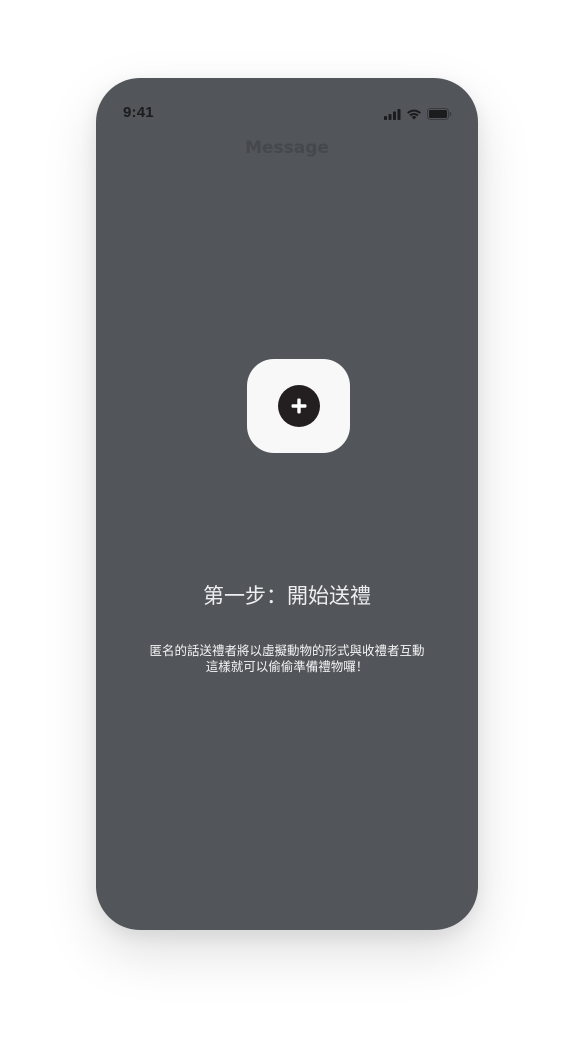 This screenshot has width=574, height=1045. I want to click on add-gift-button, so click(298, 406).